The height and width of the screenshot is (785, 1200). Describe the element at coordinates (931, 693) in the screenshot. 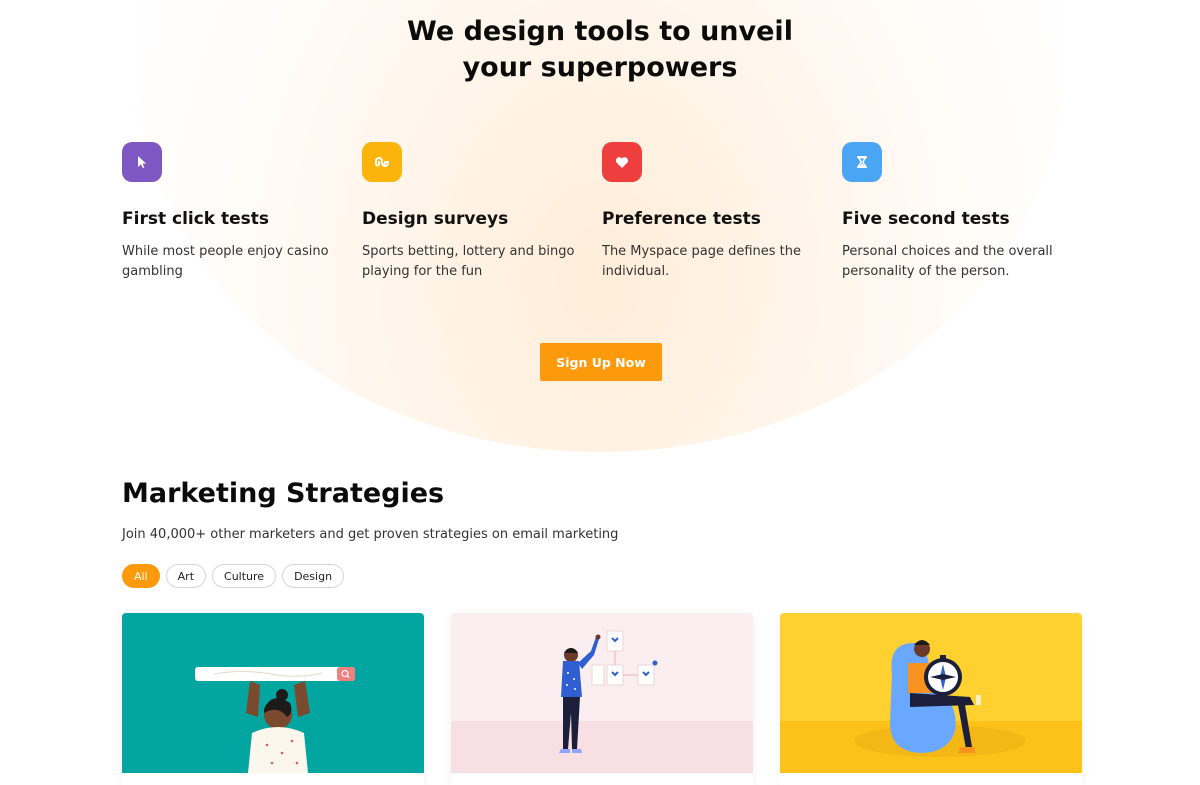

I see `person-with-compass-illustration` at that location.